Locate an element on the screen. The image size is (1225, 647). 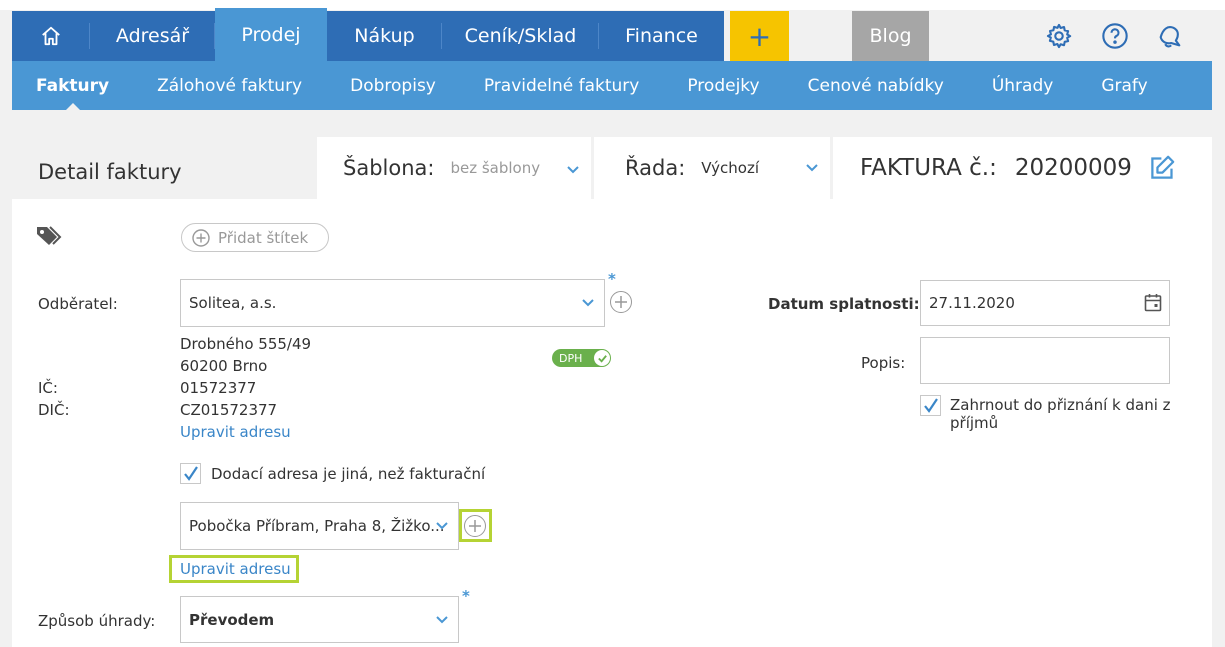
nav-cenik-sklad: Ceník/Sklad is located at coordinates (520, 36).